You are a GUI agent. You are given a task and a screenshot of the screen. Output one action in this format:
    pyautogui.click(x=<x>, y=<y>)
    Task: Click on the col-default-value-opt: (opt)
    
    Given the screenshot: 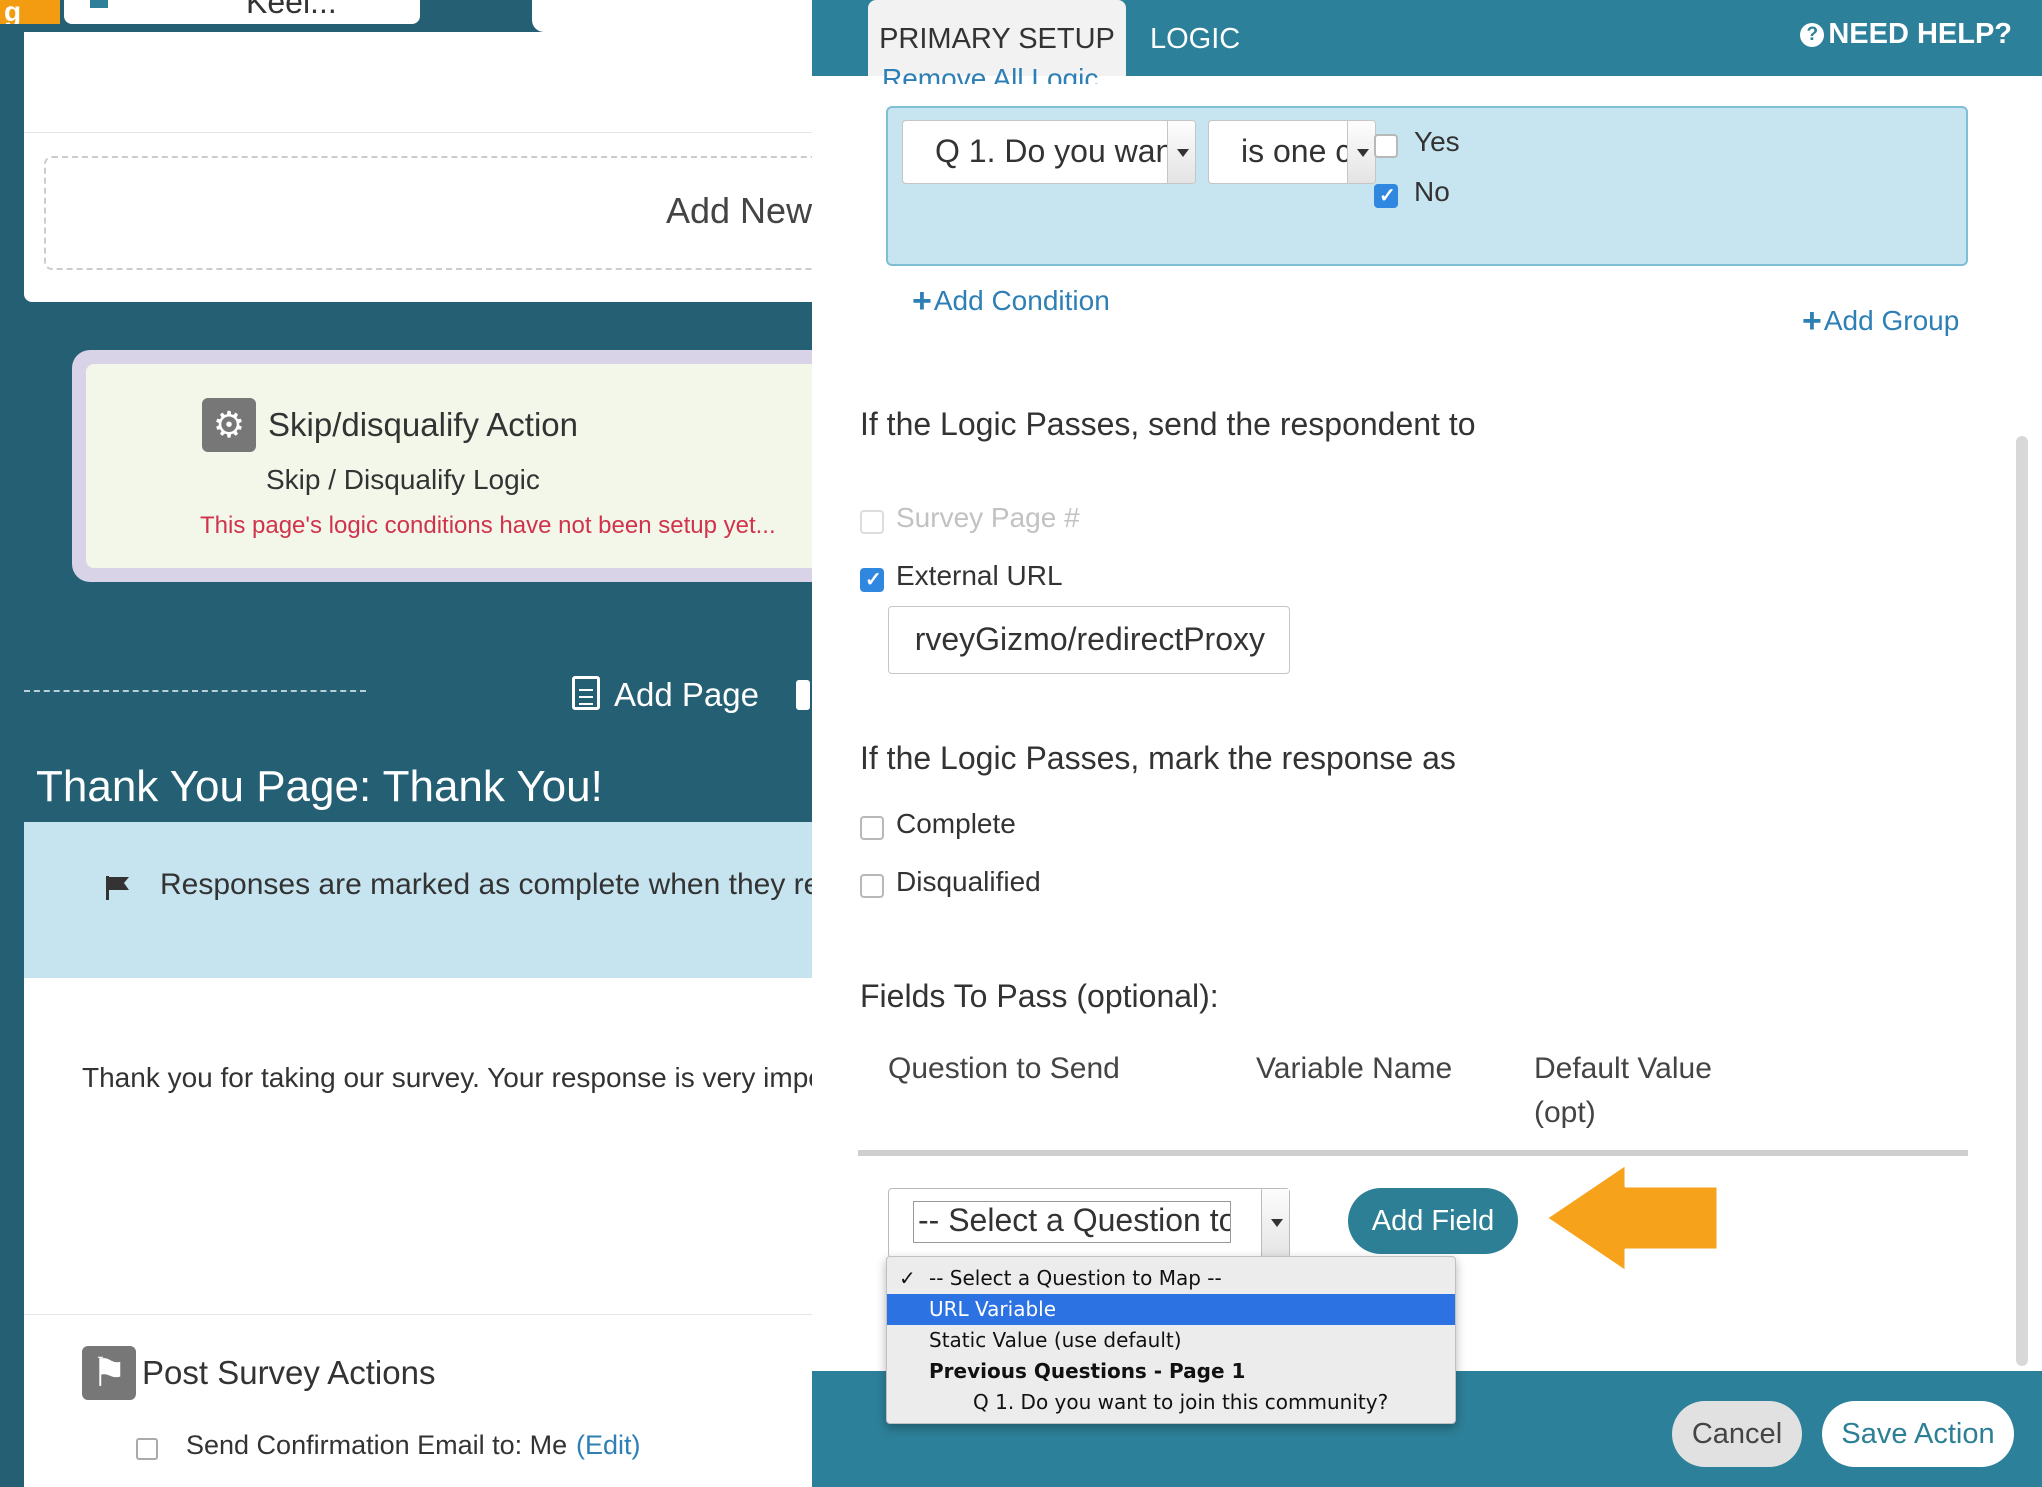 What is the action you would take?
    pyautogui.click(x=1565, y=1112)
    